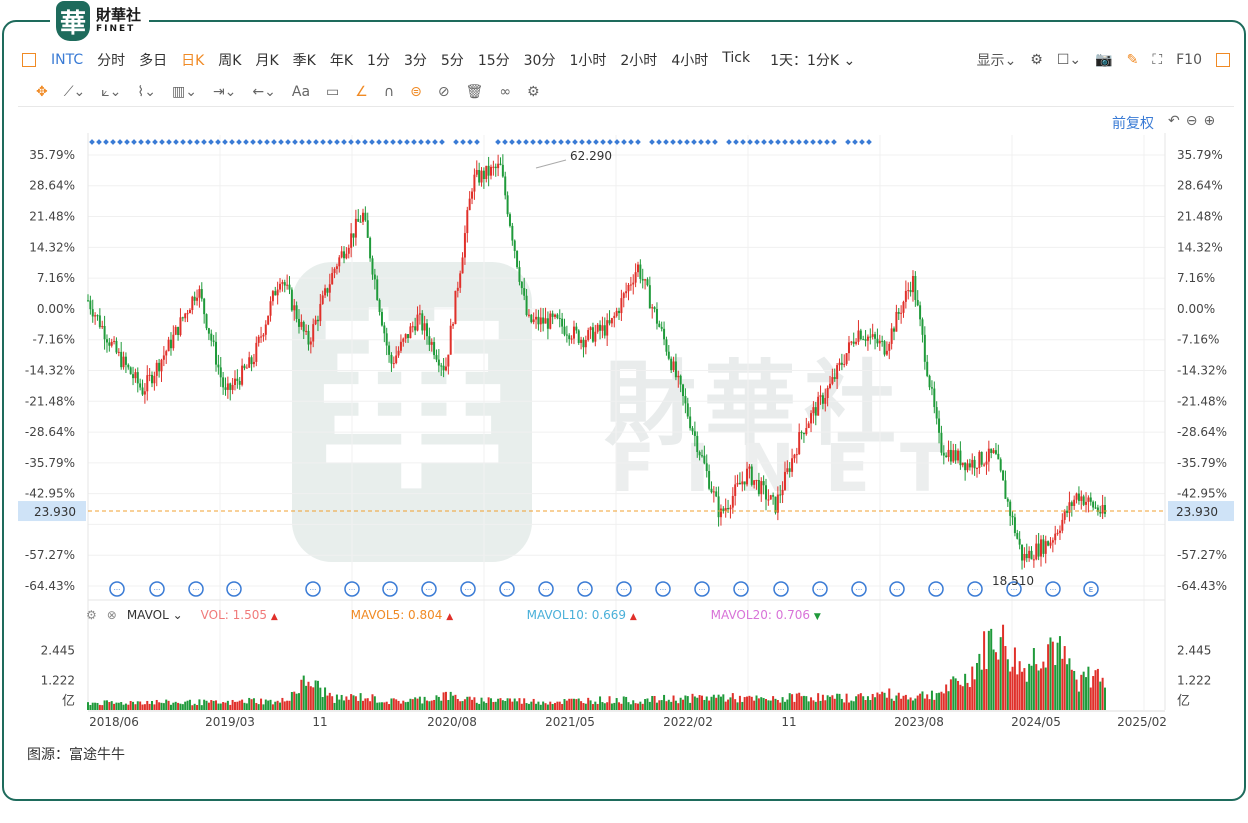 Image resolution: width=1248 pixels, height=823 pixels. I want to click on brand-name-en: FINET, so click(116, 29).